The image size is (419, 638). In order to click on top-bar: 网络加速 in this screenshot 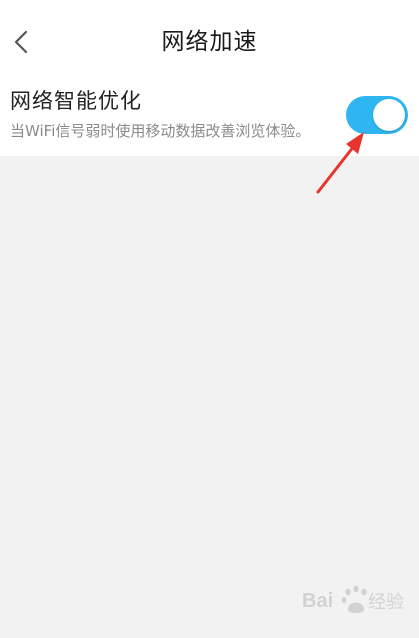, I will do `click(209, 40)`.